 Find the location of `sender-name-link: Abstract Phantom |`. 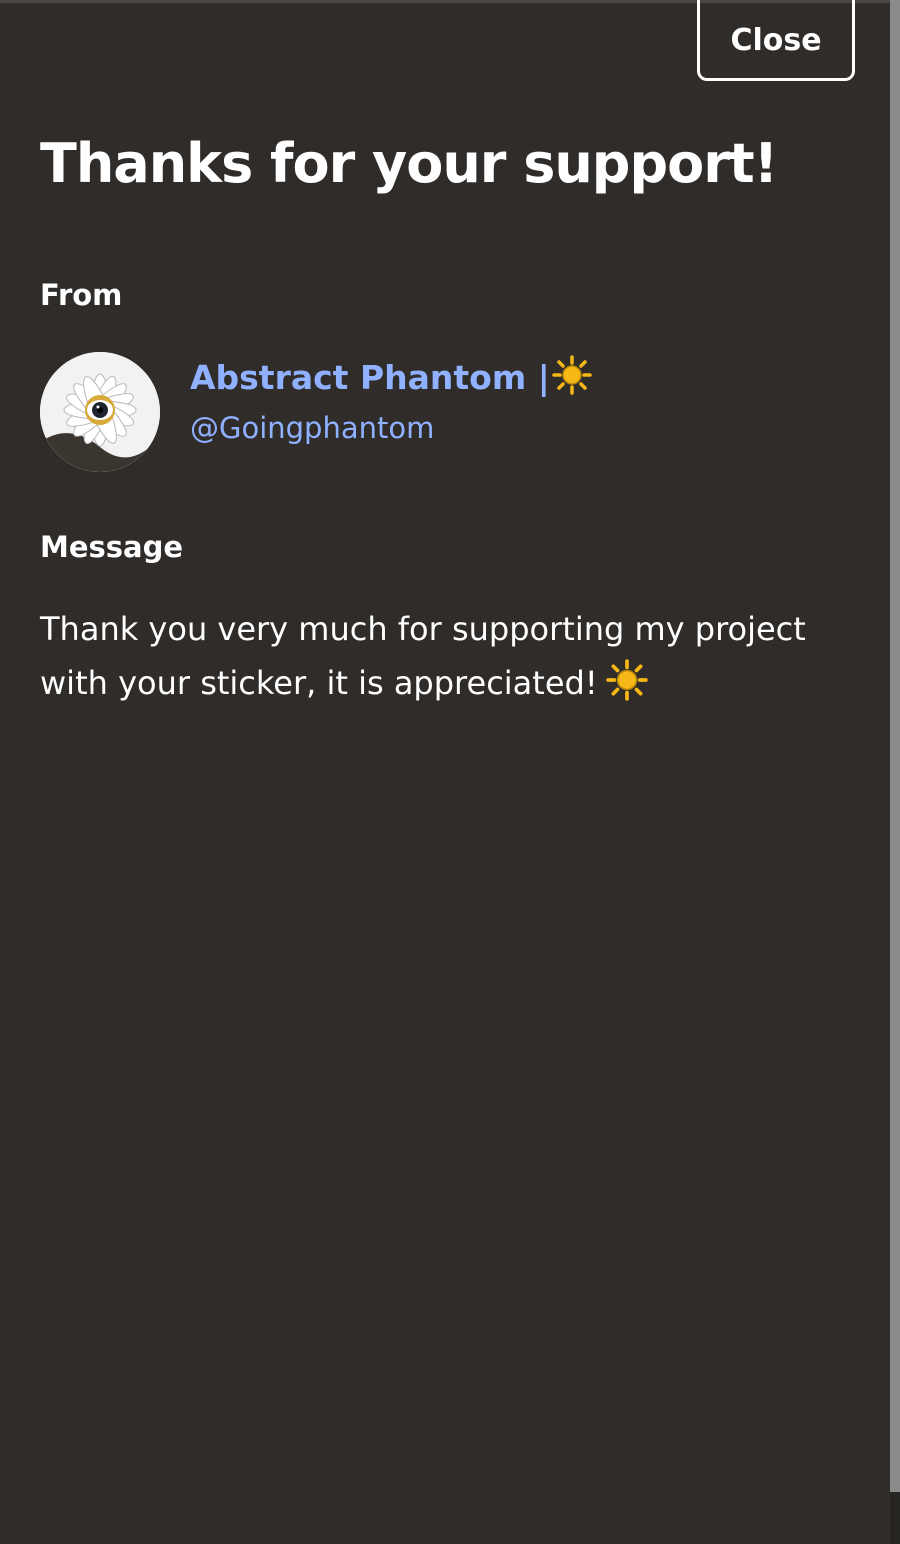

sender-name-link: Abstract Phantom | is located at coordinates (391, 380).